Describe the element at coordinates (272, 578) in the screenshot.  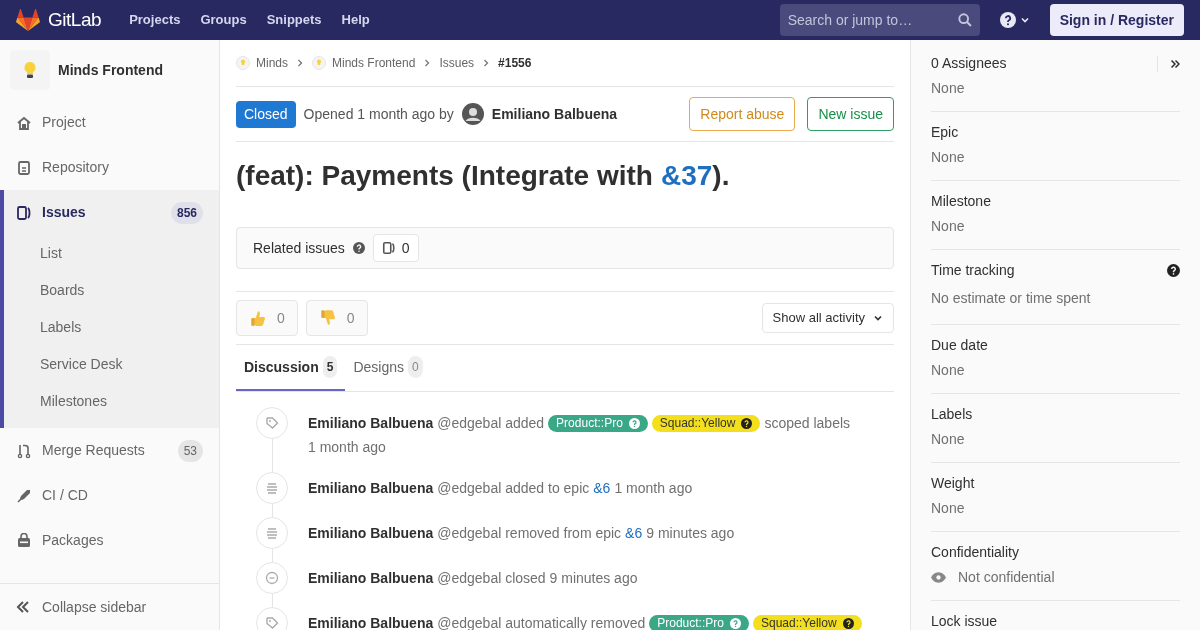
I see `closed-icon` at that location.